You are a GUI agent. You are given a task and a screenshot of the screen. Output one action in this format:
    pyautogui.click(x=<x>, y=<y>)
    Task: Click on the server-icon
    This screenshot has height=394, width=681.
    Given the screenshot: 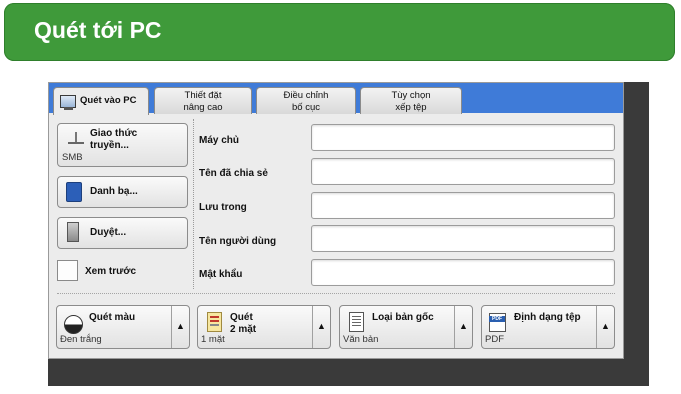 What is the action you would take?
    pyautogui.click(x=73, y=232)
    